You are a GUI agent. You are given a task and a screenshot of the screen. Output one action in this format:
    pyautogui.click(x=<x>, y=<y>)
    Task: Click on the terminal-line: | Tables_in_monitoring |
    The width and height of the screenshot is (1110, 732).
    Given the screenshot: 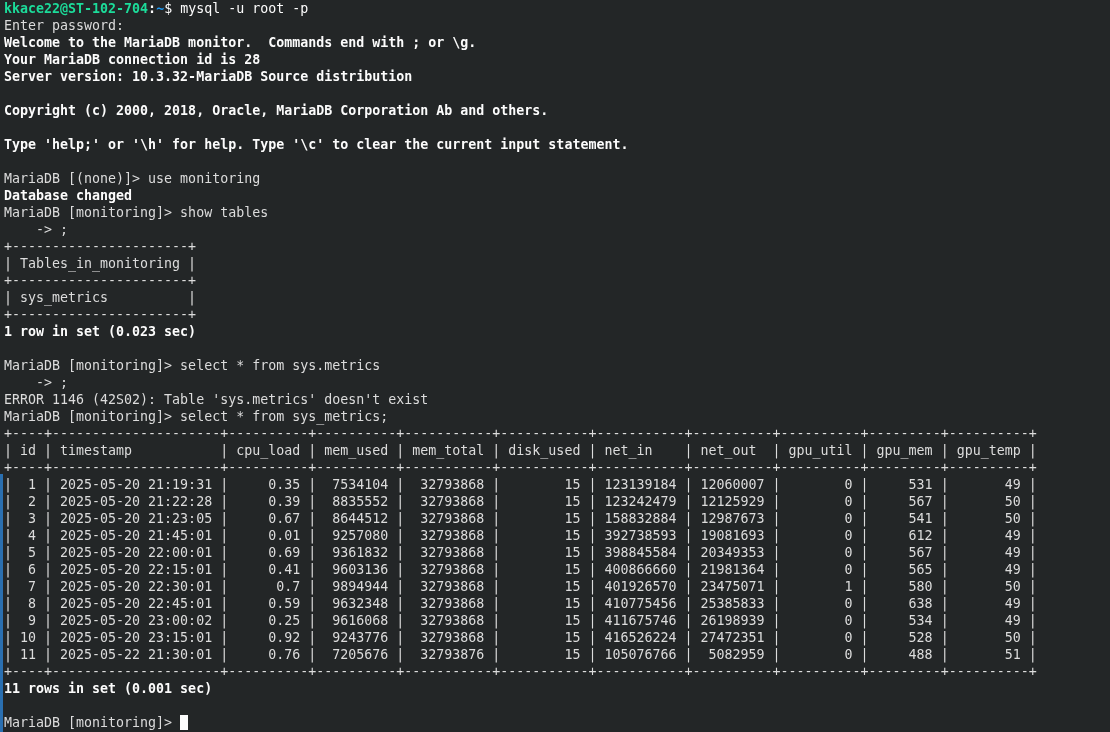 What is the action you would take?
    pyautogui.click(x=100, y=263)
    